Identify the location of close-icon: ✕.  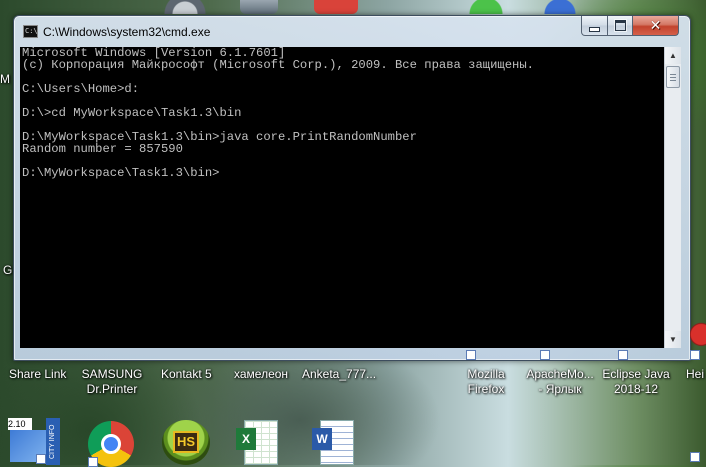
(655, 25).